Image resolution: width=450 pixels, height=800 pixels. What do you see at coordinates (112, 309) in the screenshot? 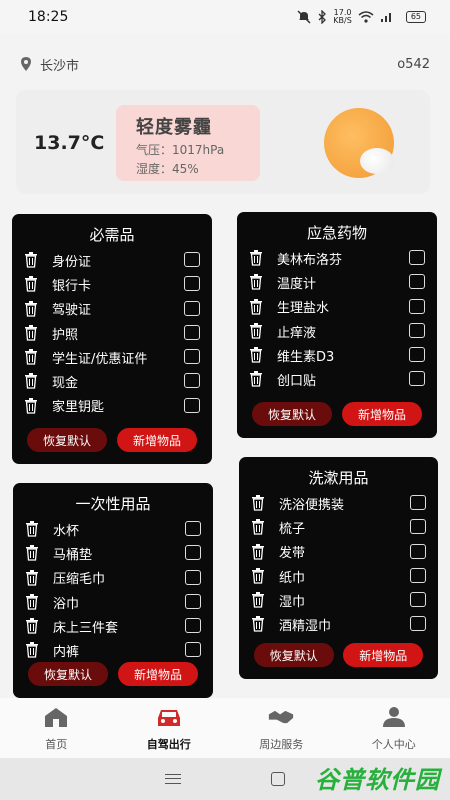
I see `checklist-item: 驾驶证` at bounding box center [112, 309].